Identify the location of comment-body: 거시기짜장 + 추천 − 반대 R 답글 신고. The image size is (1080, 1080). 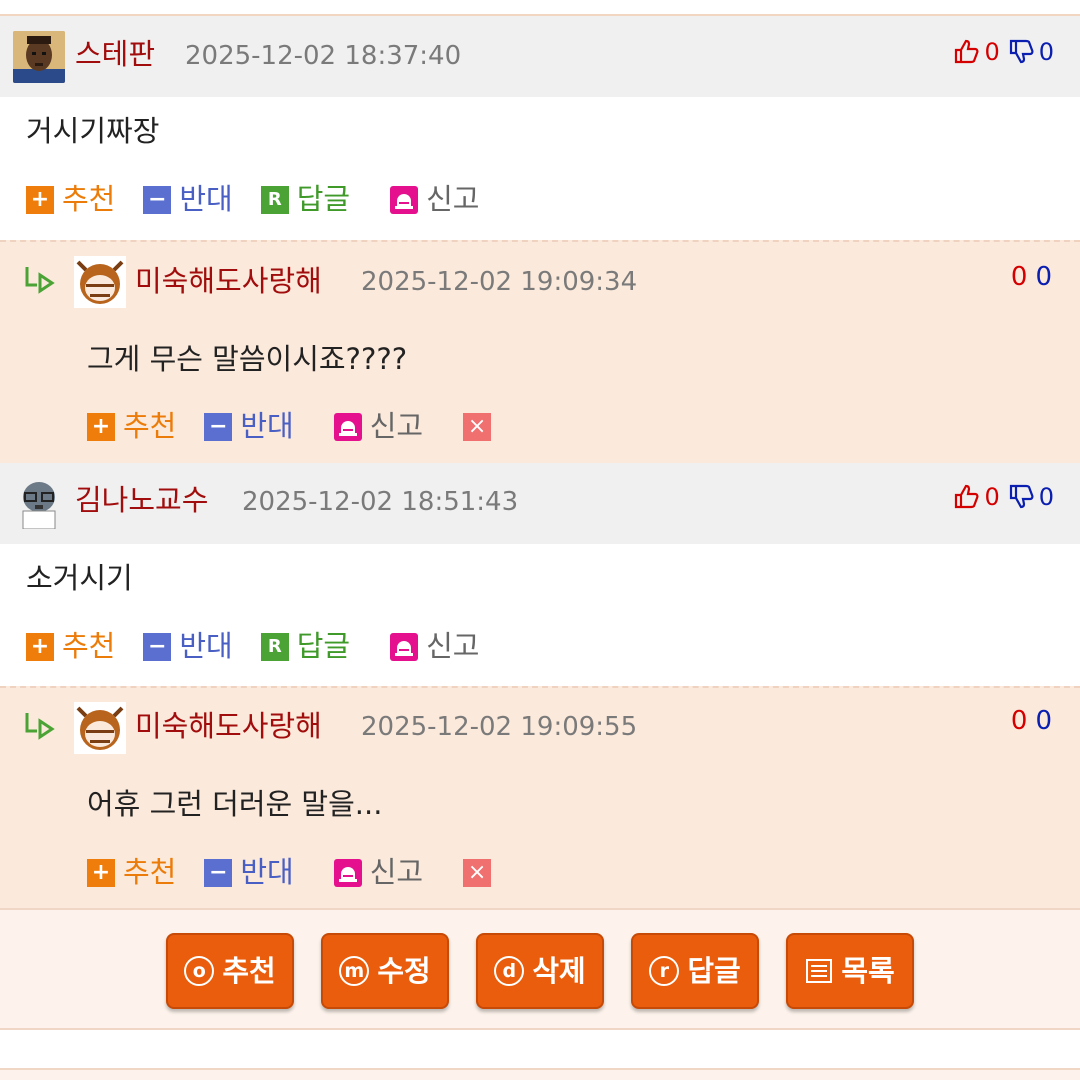
(540, 168).